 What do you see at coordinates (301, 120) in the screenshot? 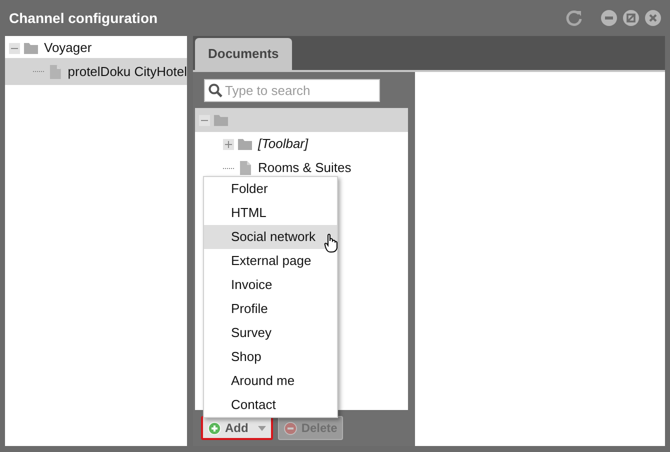
I see `tree-item` at bounding box center [301, 120].